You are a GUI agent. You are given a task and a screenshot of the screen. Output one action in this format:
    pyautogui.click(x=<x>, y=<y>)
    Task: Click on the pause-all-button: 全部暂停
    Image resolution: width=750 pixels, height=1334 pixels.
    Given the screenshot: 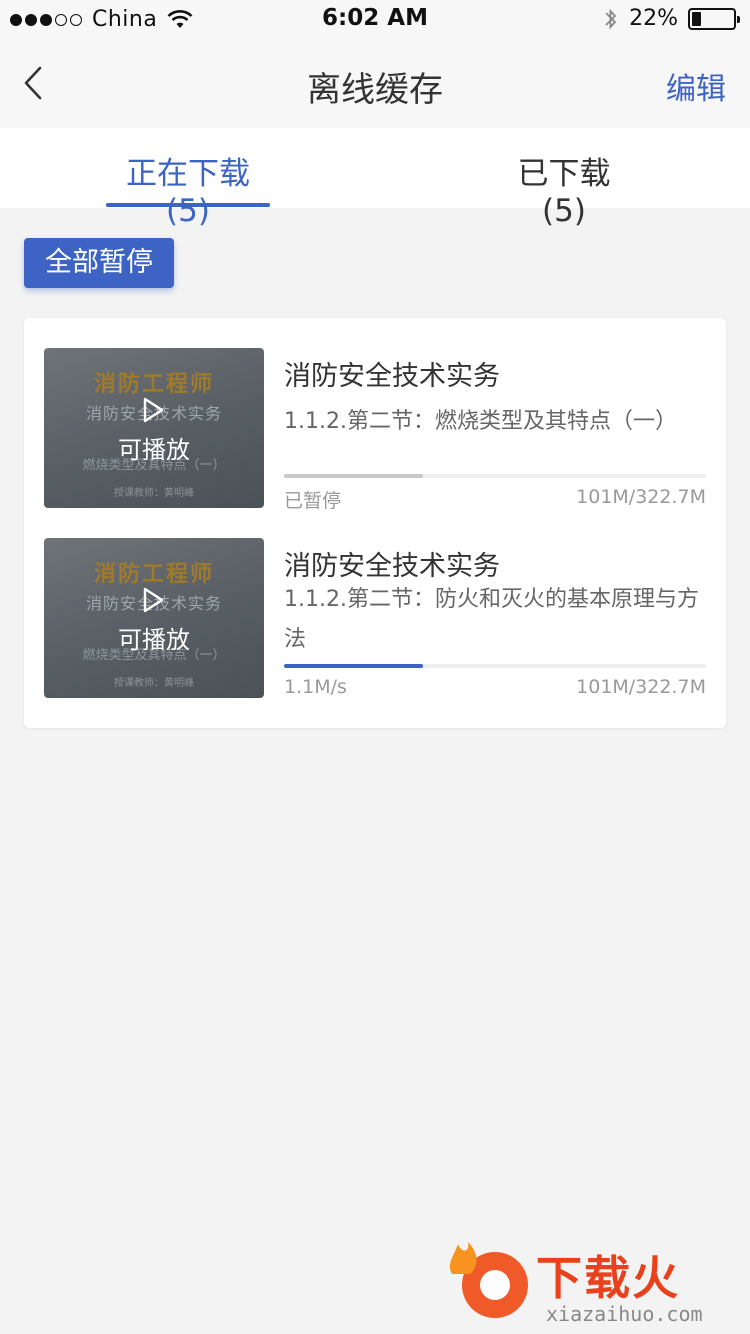 What is the action you would take?
    pyautogui.click(x=99, y=263)
    